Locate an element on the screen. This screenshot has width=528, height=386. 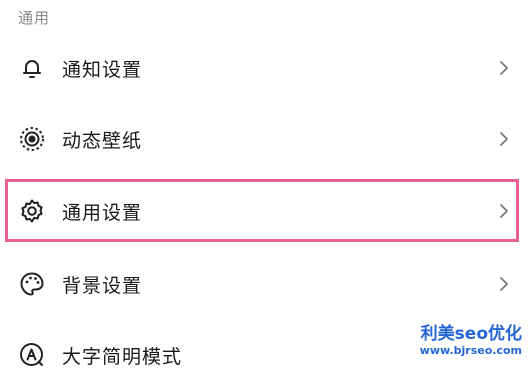
watermark-main: 利美seo优化 is located at coordinates (471, 334).